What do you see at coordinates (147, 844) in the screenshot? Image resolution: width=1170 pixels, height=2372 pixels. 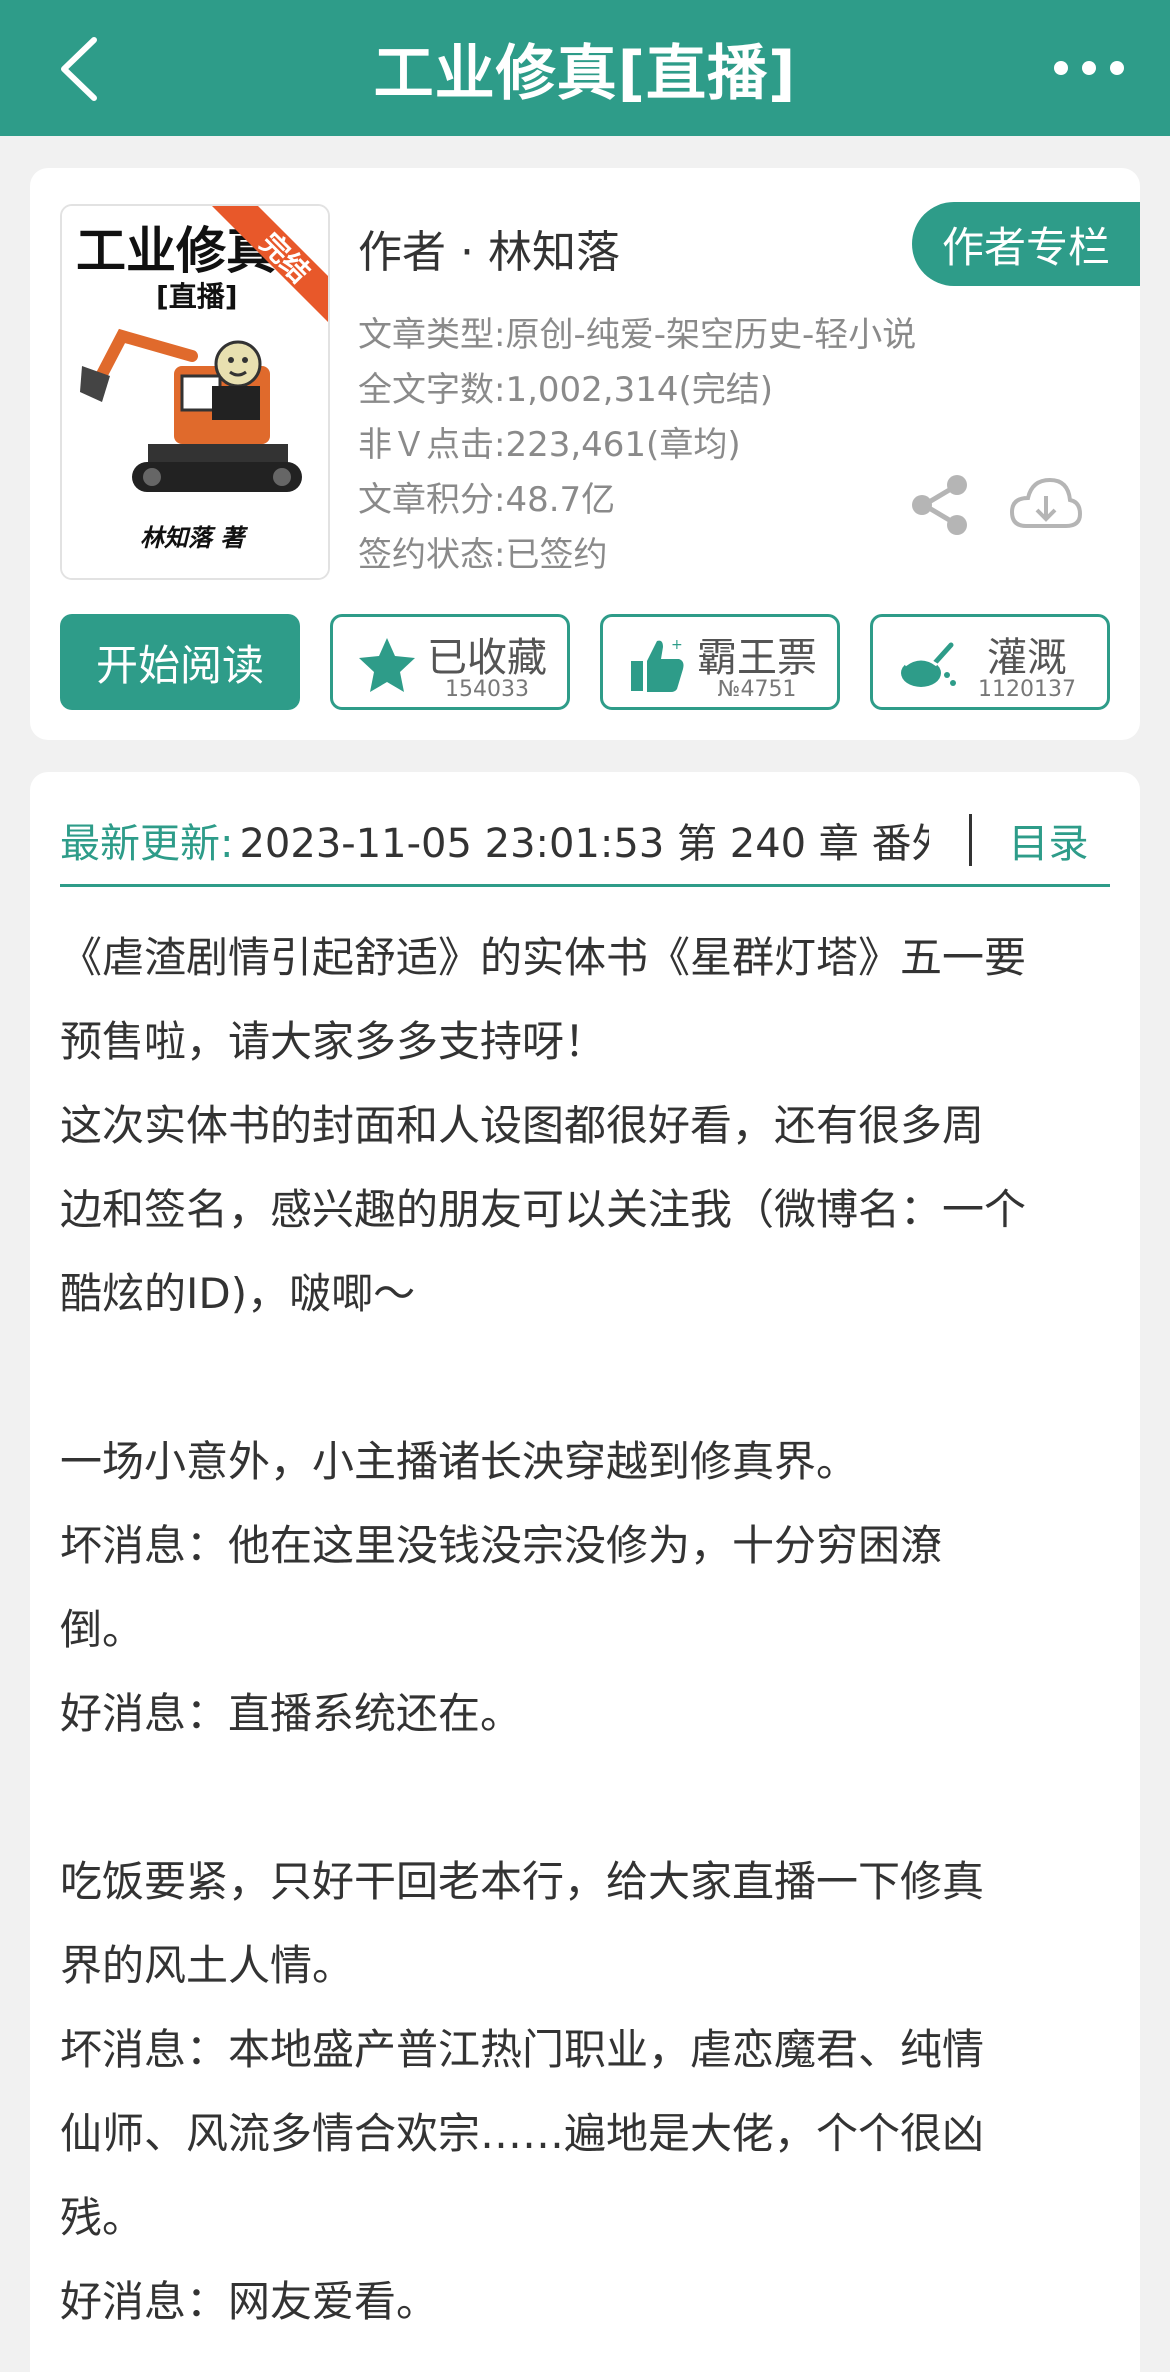 I see `latest-update-label: 最新更新:` at bounding box center [147, 844].